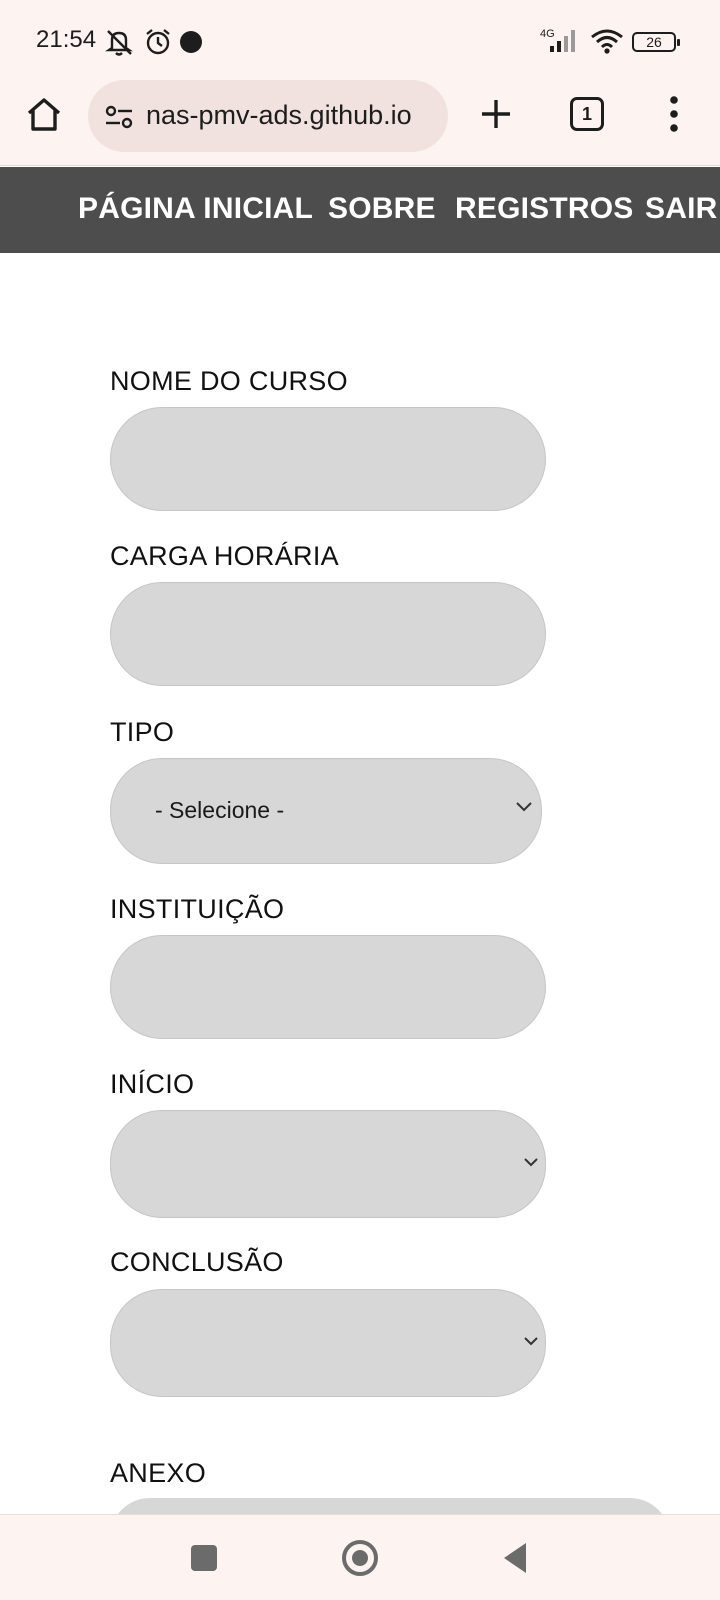  What do you see at coordinates (544, 209) in the screenshot?
I see `nav-link-registros: REGISTROS` at bounding box center [544, 209].